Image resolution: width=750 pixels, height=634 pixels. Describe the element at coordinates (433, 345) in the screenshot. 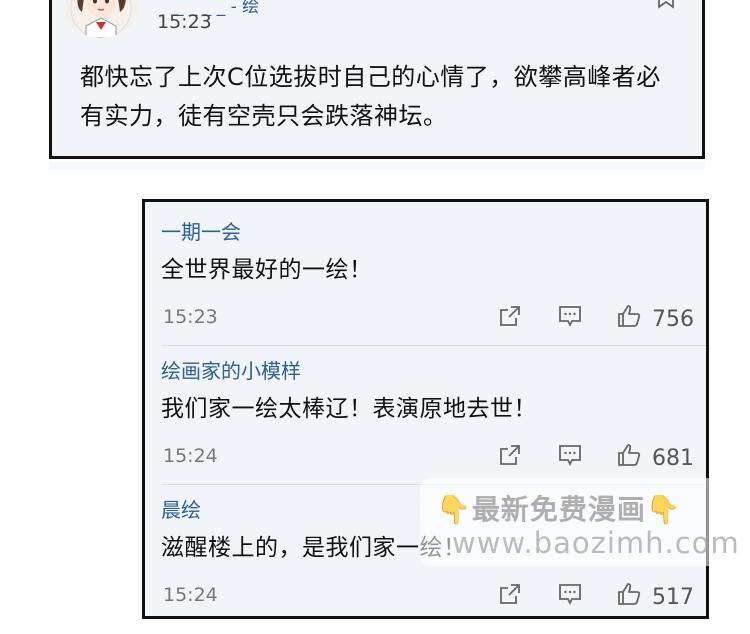

I see `comment-divider` at that location.